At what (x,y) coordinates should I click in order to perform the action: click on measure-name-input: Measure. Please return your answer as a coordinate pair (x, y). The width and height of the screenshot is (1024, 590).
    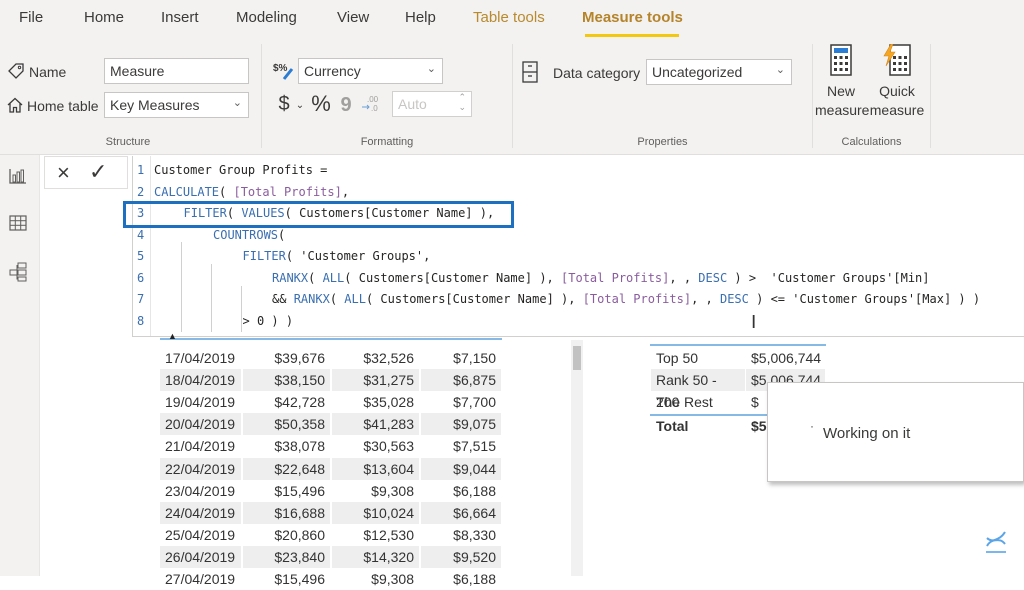
    Looking at the image, I should click on (176, 71).